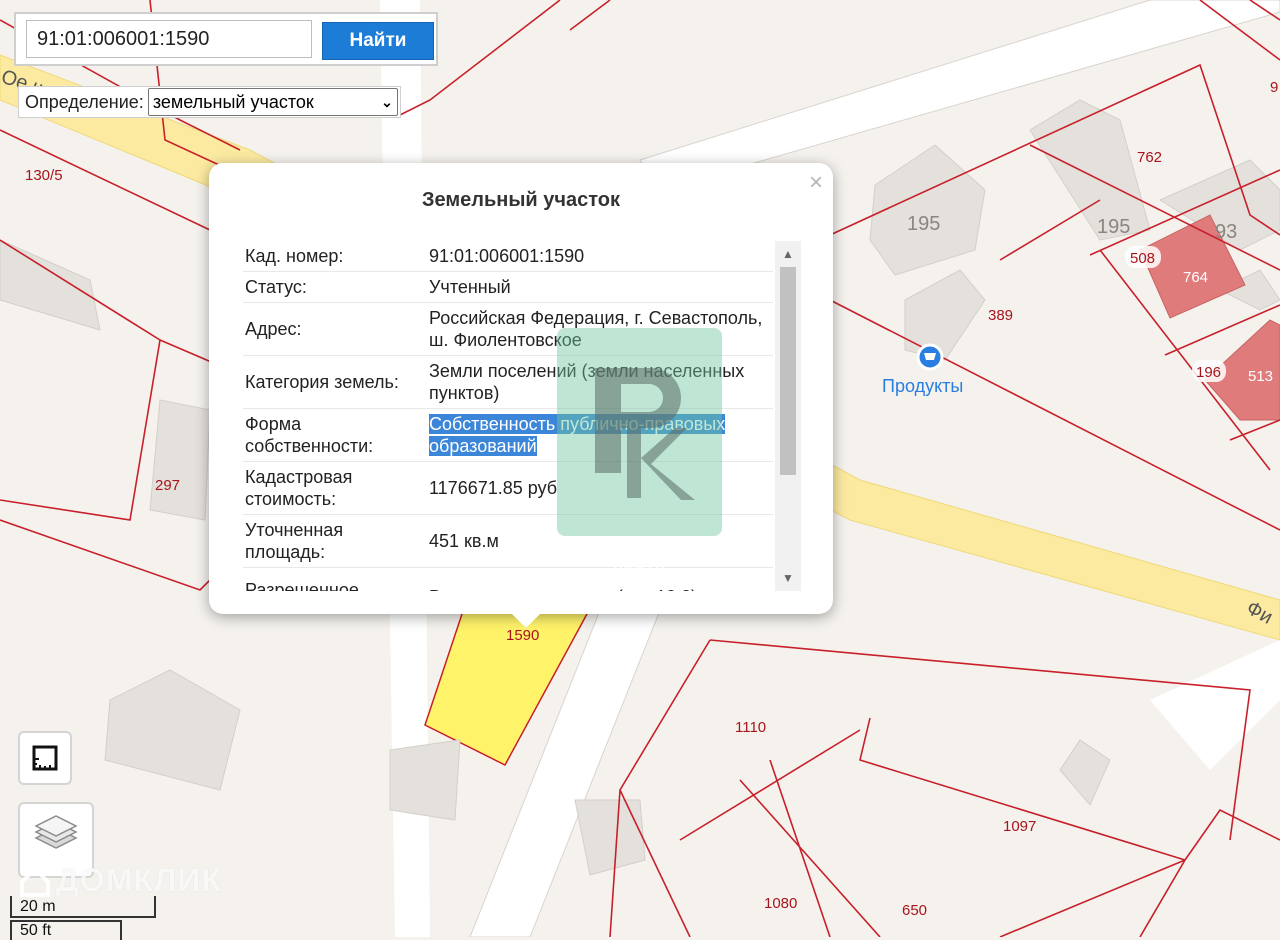 The width and height of the screenshot is (1280, 940). I want to click on svg-text: 93, so click(1226, 232).